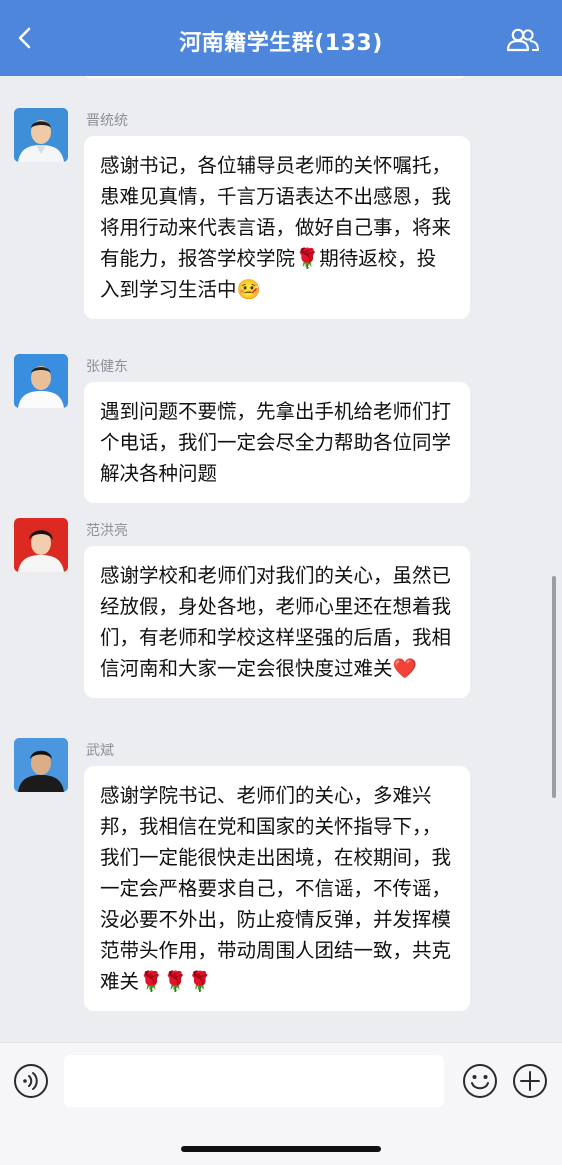  What do you see at coordinates (281, 1149) in the screenshot?
I see `home-indicator` at bounding box center [281, 1149].